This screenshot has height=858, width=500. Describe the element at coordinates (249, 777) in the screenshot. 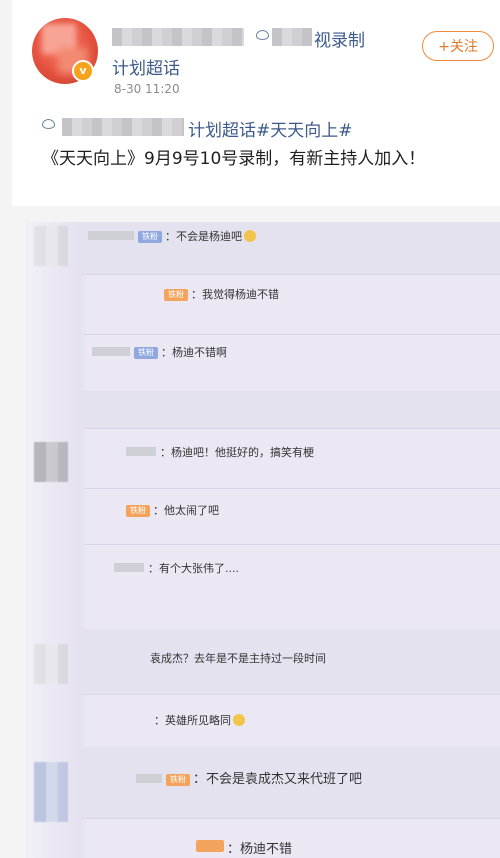

I see `chat-message: 铁粉 ：不会是袁成杰又来代班了吧` at that location.